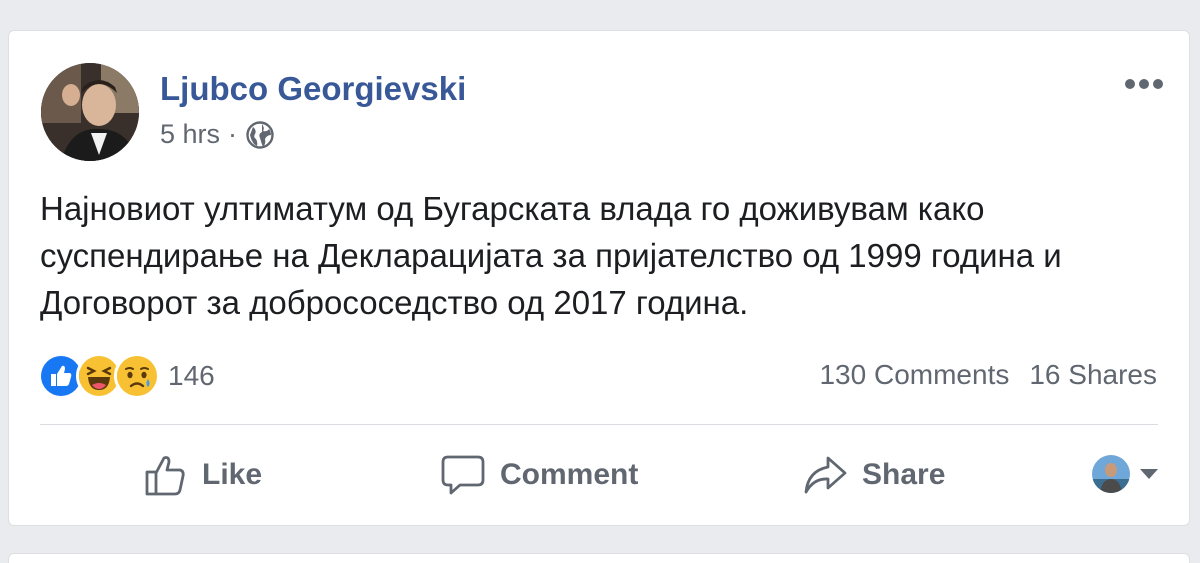 This screenshot has height=563, width=1200. I want to click on author-photo-icon, so click(90, 112).